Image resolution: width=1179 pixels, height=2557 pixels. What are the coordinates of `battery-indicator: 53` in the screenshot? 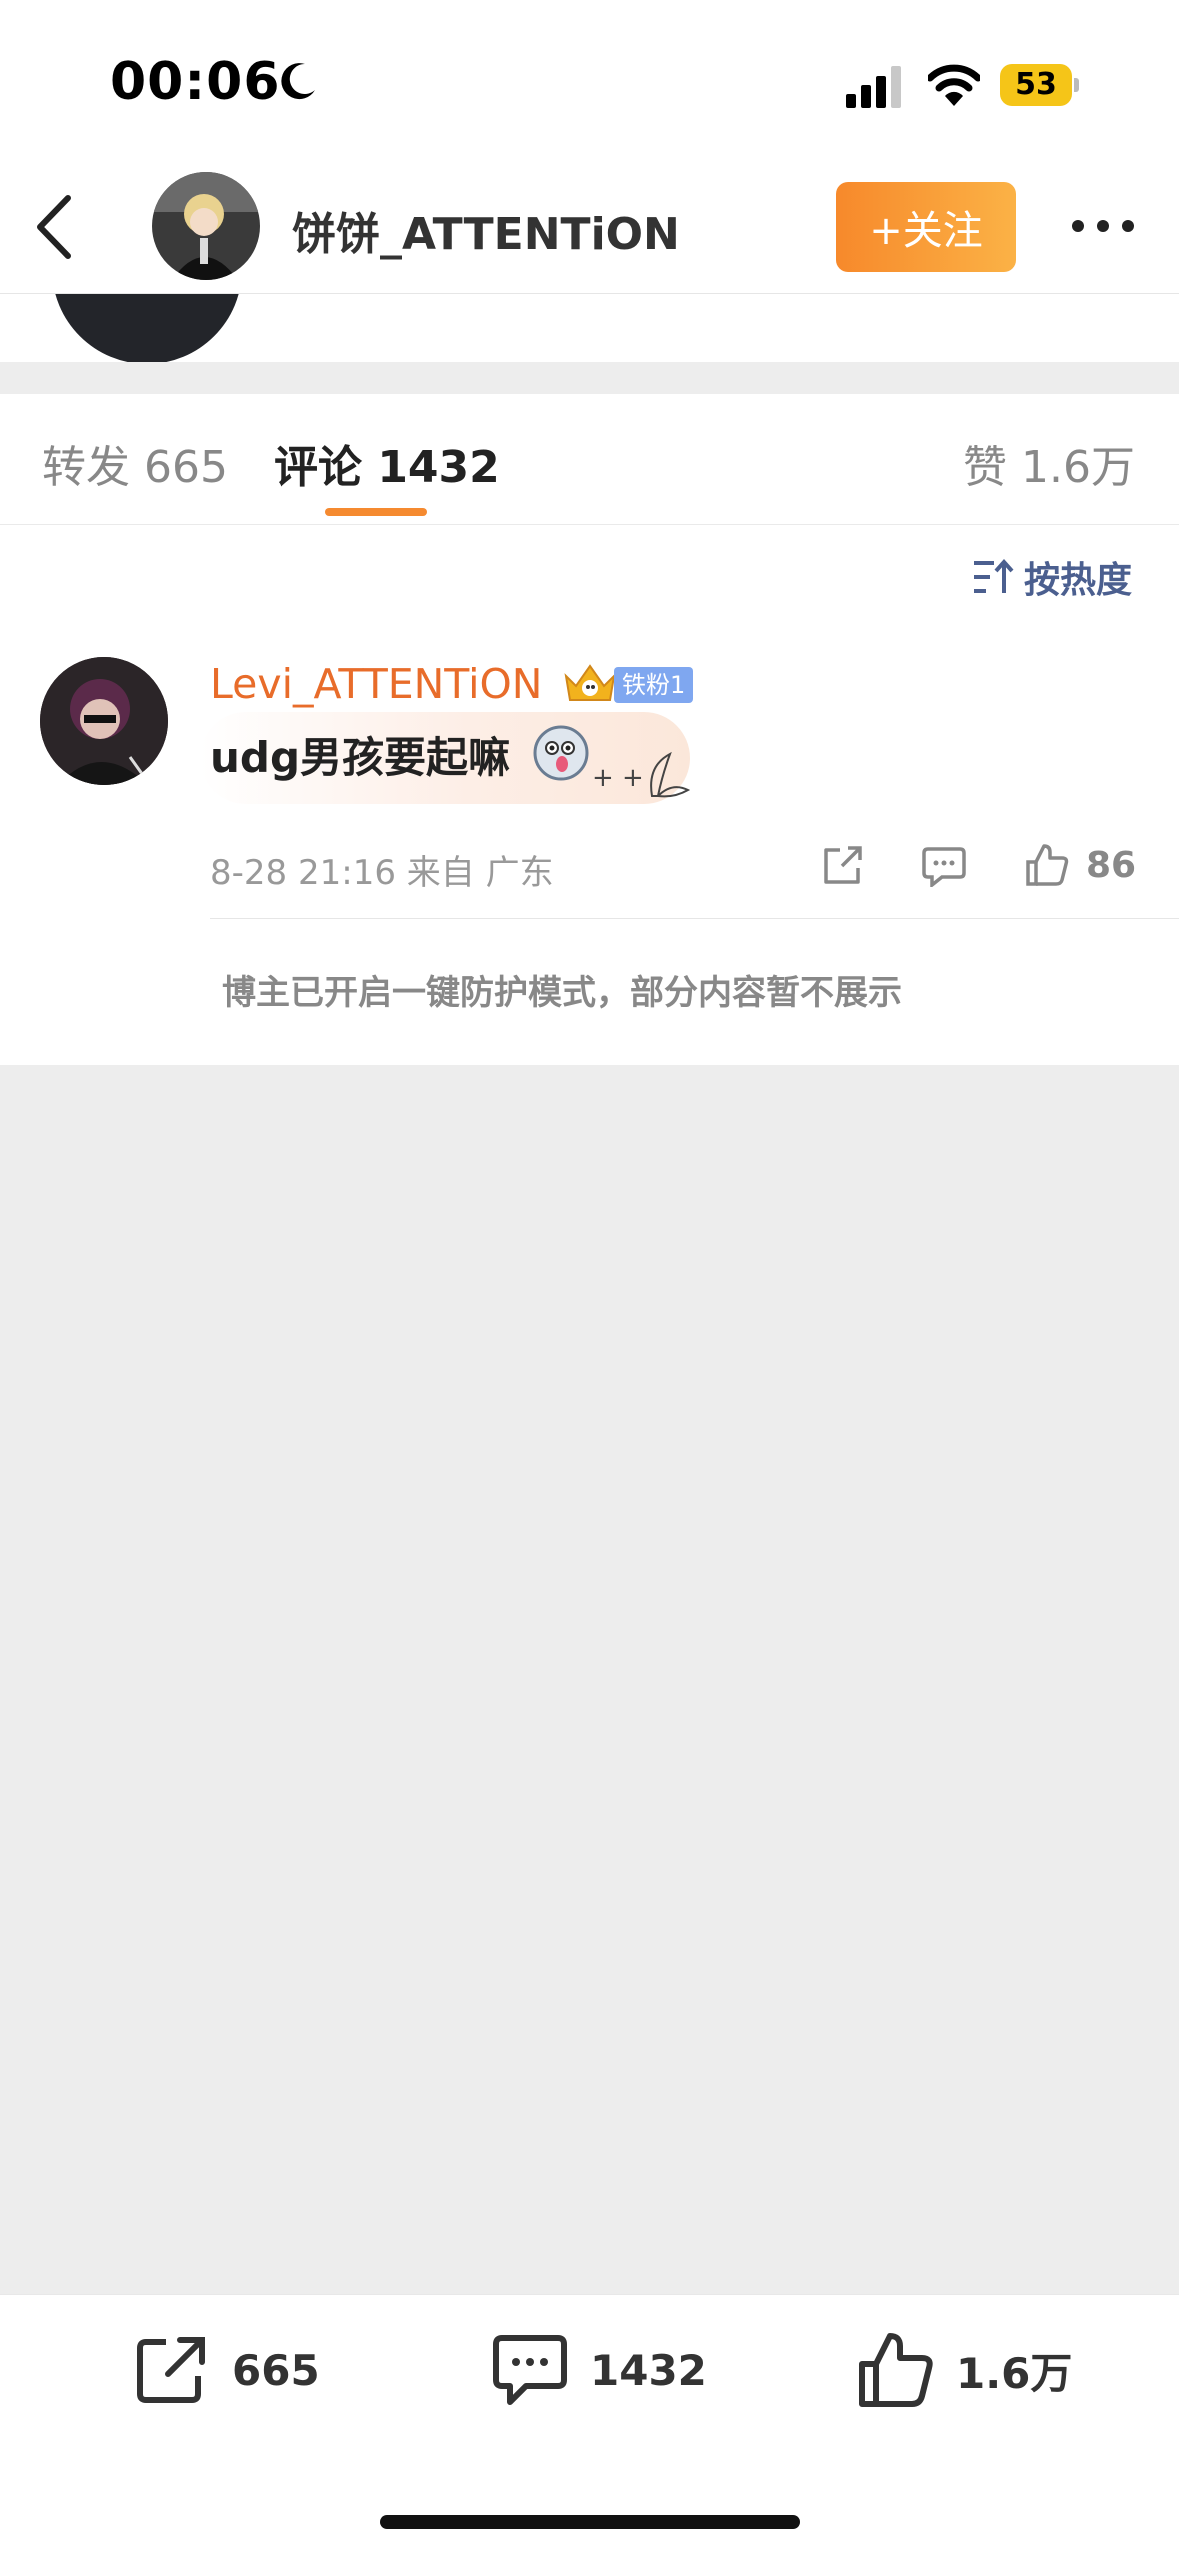 It's located at (1040, 85).